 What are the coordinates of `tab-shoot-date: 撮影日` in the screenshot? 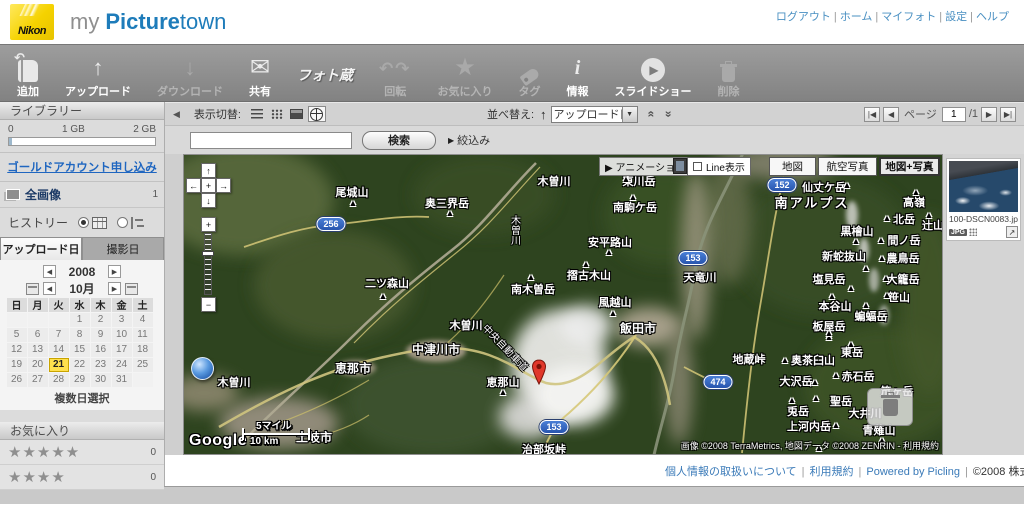 It's located at (123, 248).